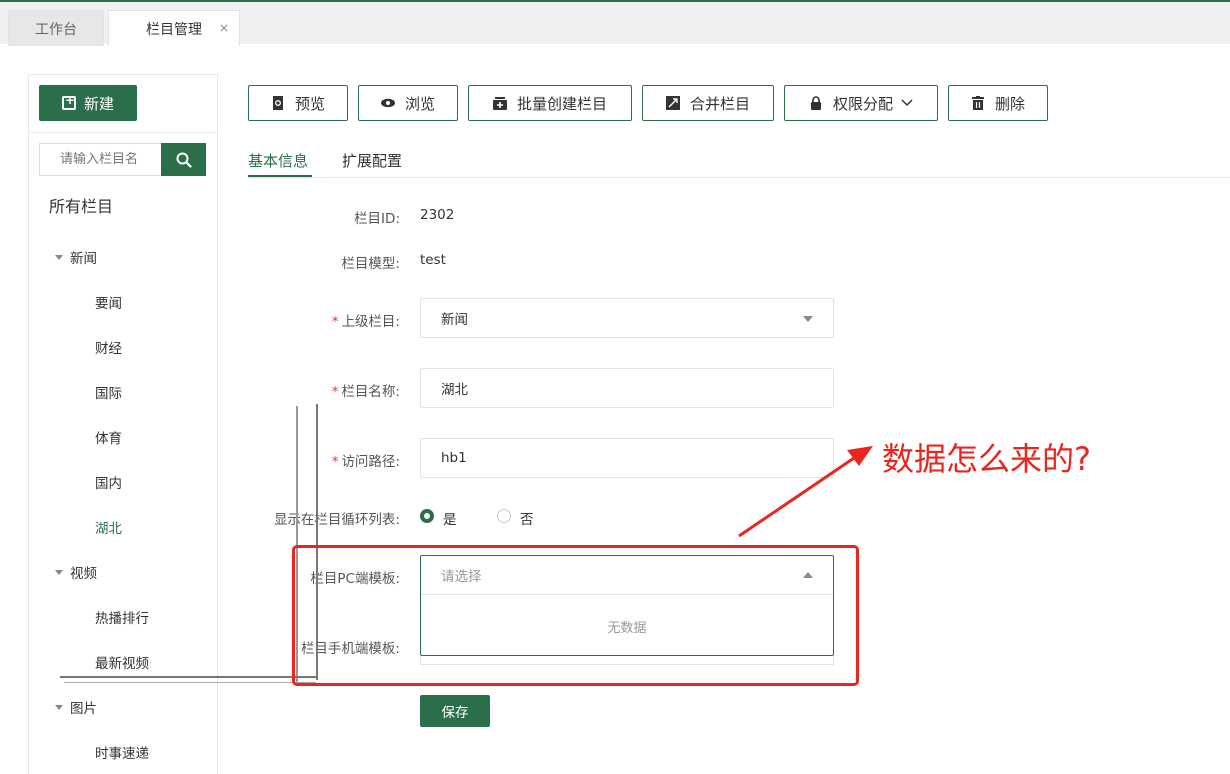 The width and height of the screenshot is (1230, 774). Describe the element at coordinates (83, 574) in the screenshot. I see `tree-node-label: 视频` at that location.